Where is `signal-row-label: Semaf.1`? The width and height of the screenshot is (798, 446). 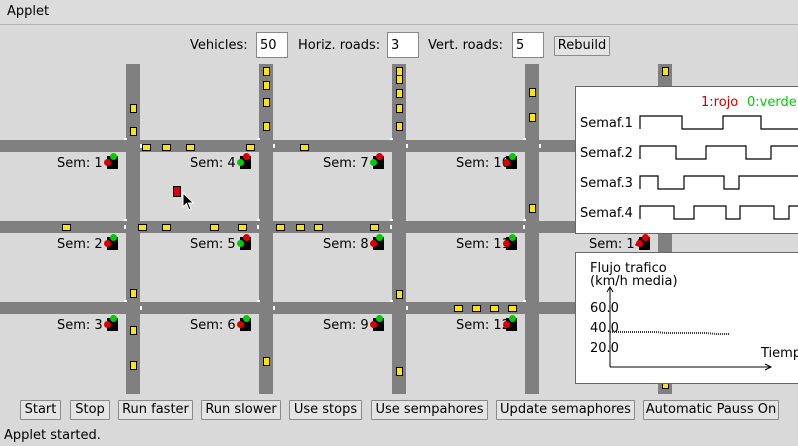
signal-row-label: Semaf.1 is located at coordinates (606, 123).